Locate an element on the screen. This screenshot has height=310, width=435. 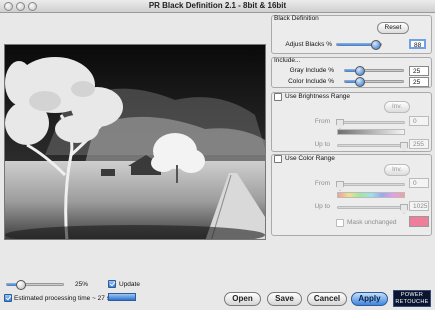
color-hue-bar is located at coordinates (371, 195).